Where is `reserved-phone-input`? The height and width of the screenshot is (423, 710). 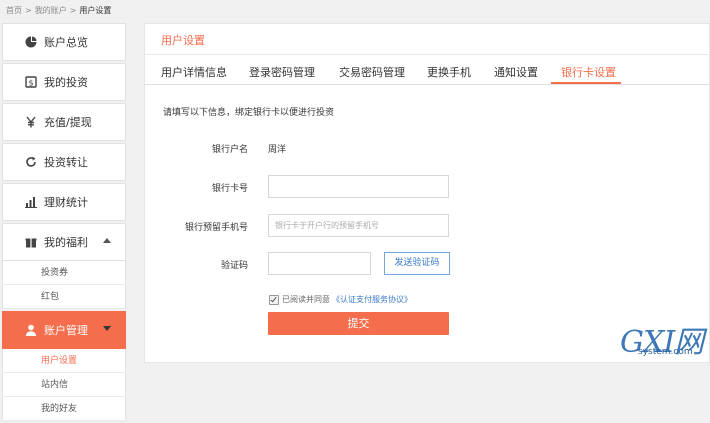
reserved-phone-input is located at coordinates (358, 225).